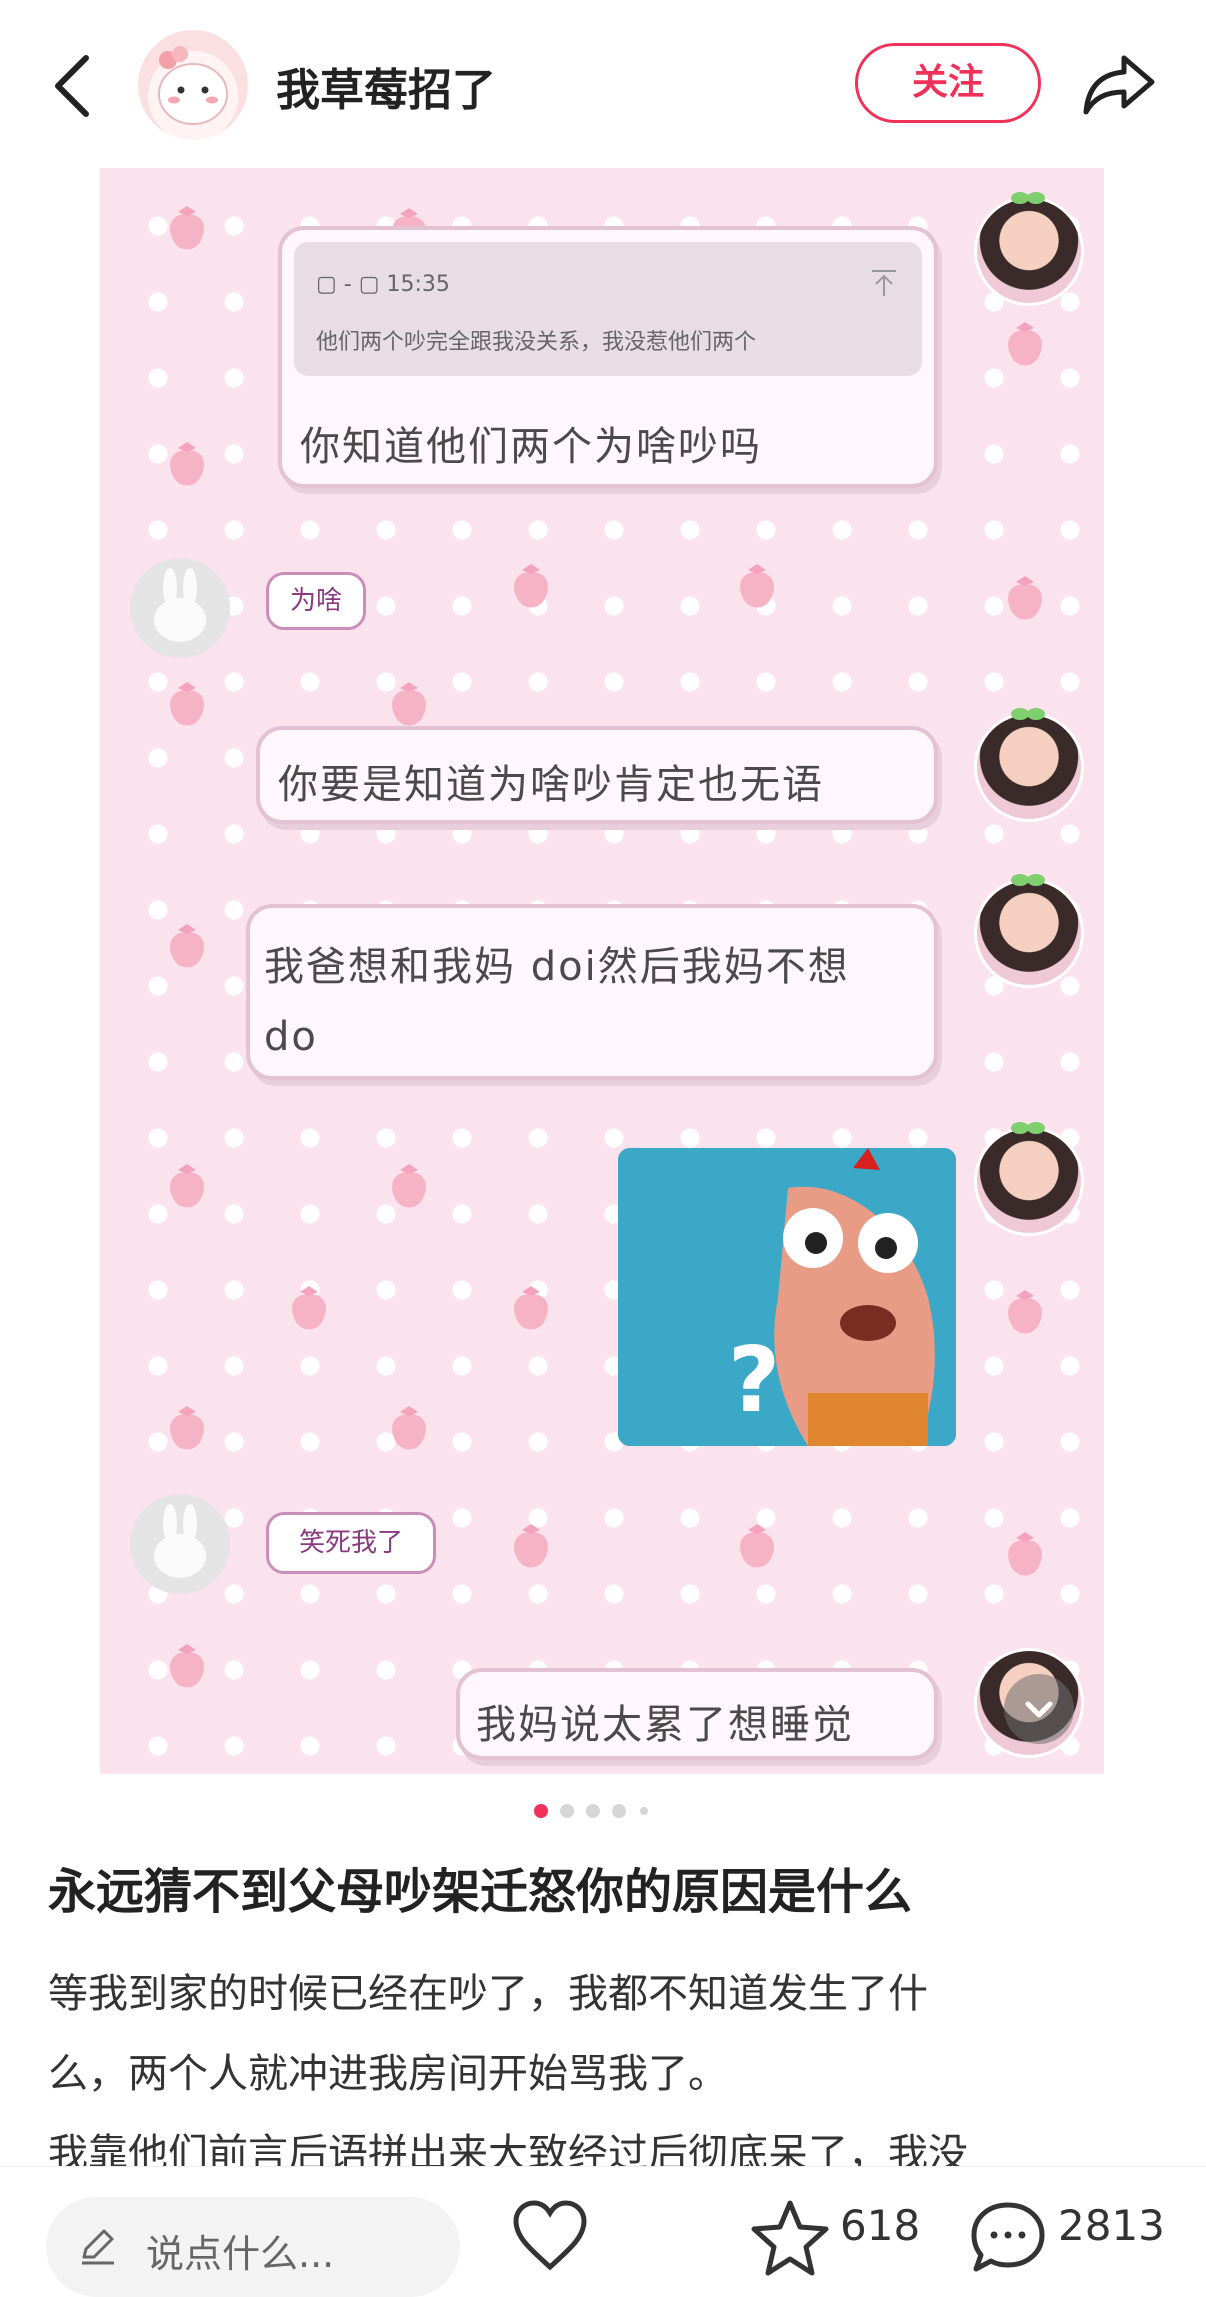 The image size is (1206, 2297). I want to click on cartoon-face-illustration, so click(787, 1297).